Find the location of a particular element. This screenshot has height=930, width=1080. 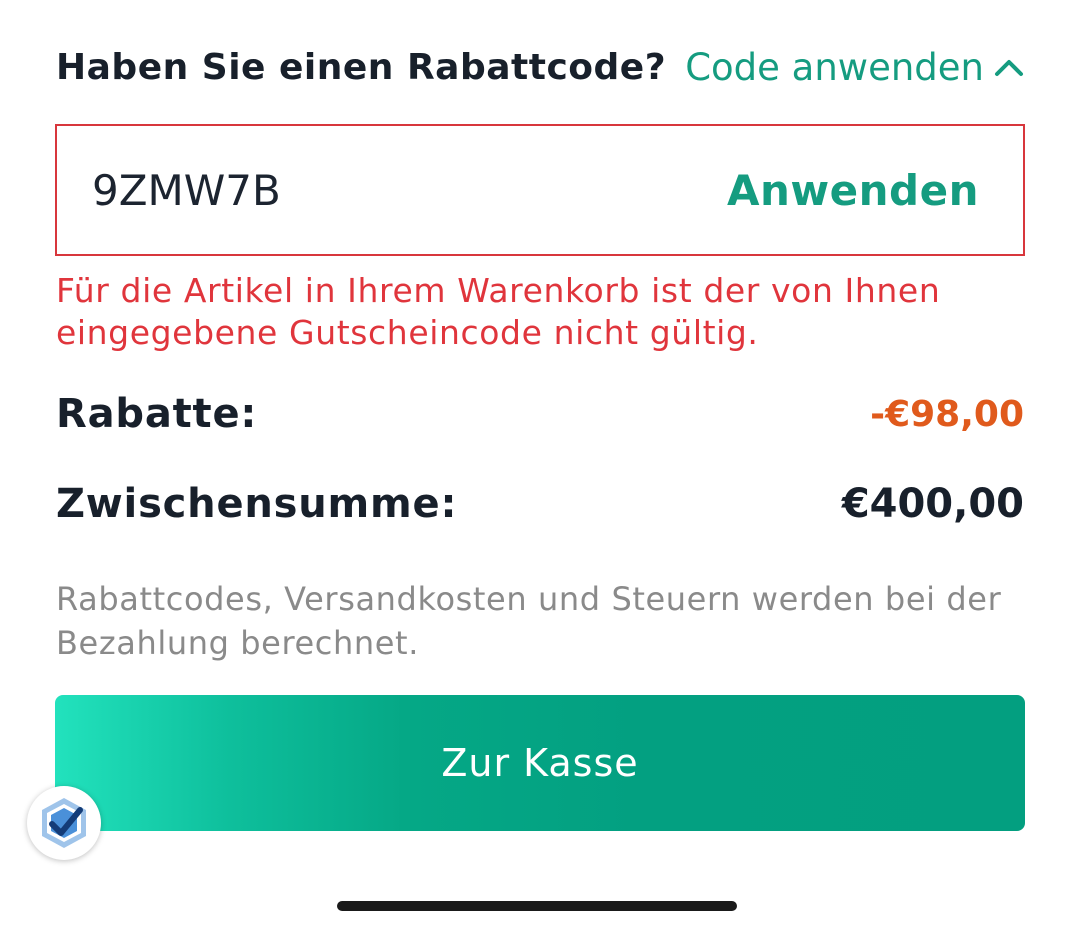

promo-question: Haben Sie einen Rabattcode? is located at coordinates (361, 67).